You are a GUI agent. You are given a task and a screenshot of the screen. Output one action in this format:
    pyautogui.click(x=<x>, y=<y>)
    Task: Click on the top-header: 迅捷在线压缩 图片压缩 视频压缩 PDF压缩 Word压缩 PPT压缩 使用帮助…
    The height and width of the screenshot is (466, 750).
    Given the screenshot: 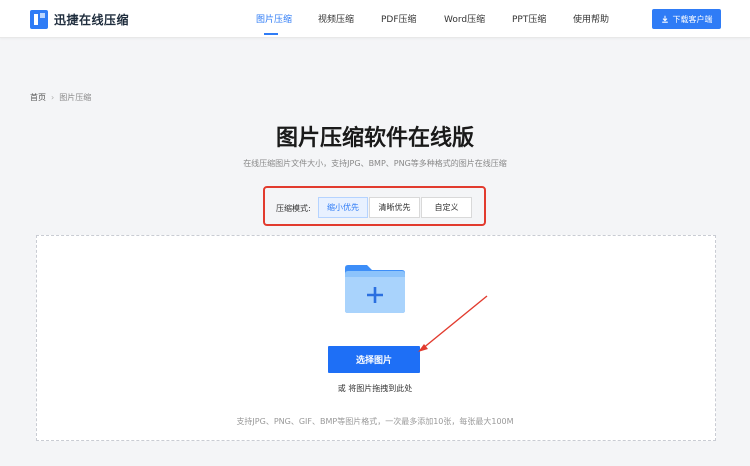 What is the action you would take?
    pyautogui.click(x=375, y=19)
    